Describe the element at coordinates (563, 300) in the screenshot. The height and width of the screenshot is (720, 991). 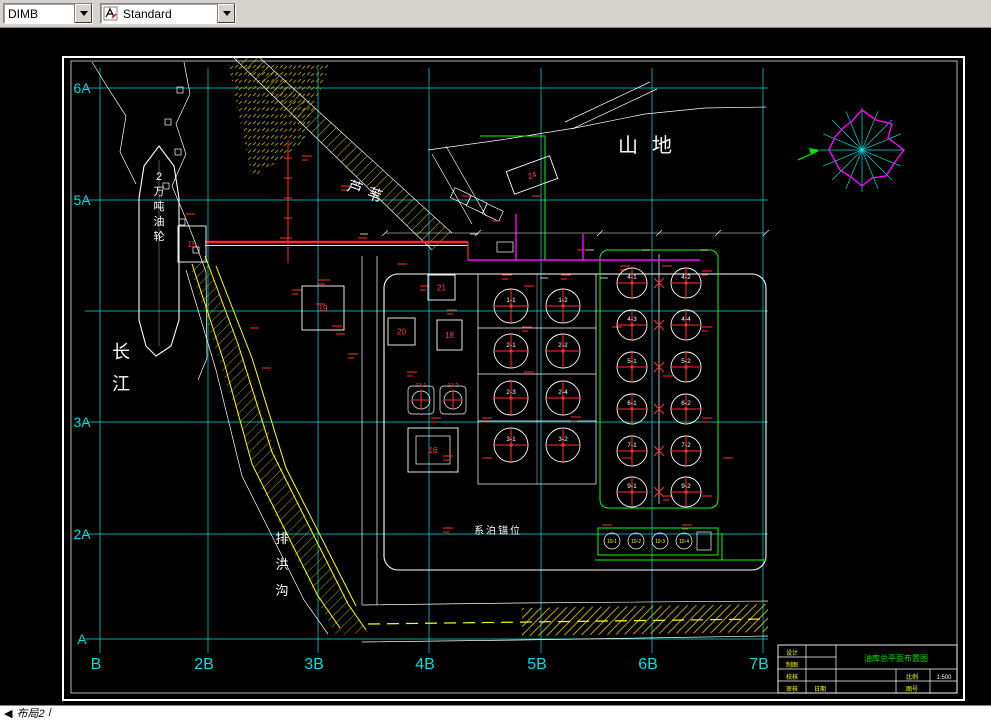
I see `tank-label: 1-2` at that location.